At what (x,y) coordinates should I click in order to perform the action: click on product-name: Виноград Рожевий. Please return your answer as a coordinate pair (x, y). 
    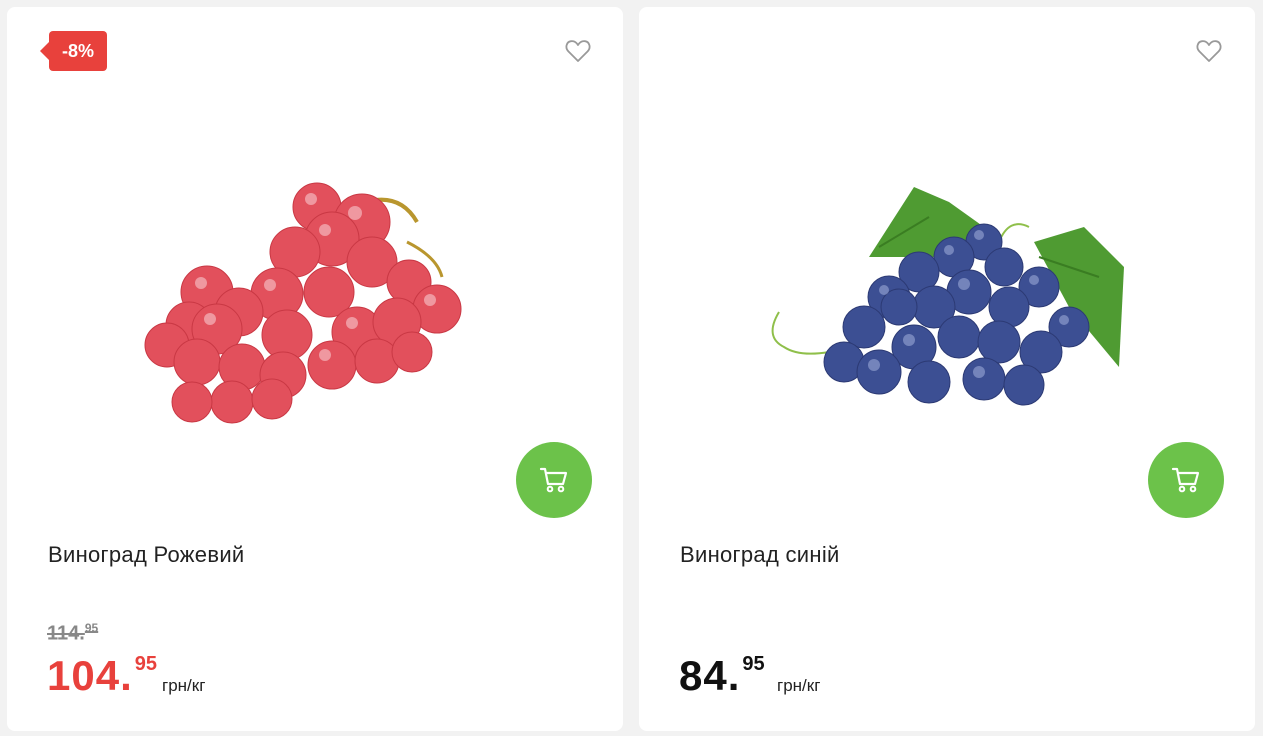
    Looking at the image, I should click on (146, 555).